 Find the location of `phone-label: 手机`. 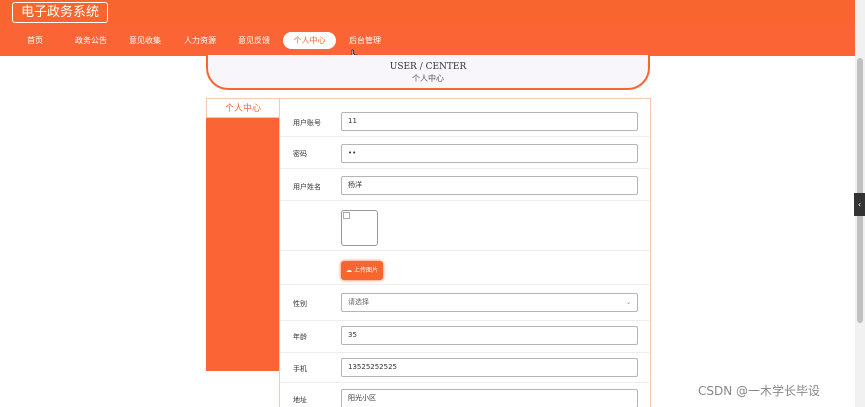

phone-label: 手机 is located at coordinates (300, 369).